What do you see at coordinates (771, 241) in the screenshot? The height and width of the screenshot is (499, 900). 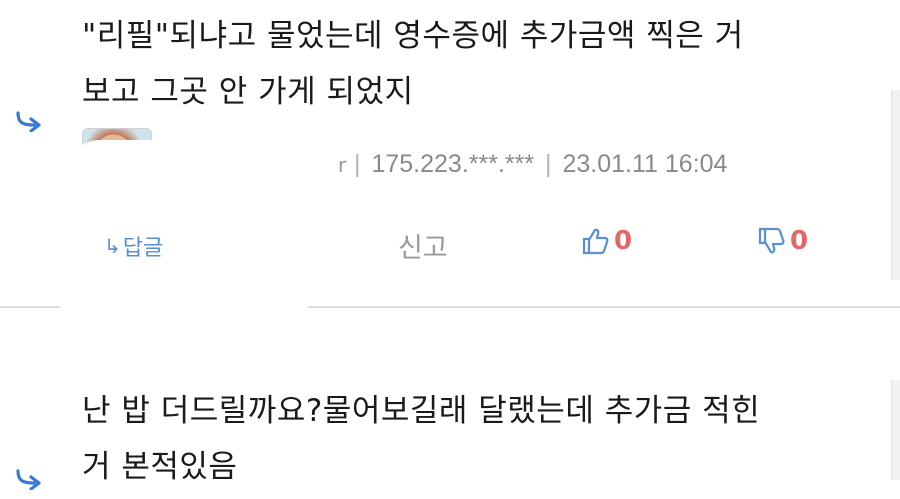 I see `thumbs-down-icon` at bounding box center [771, 241].